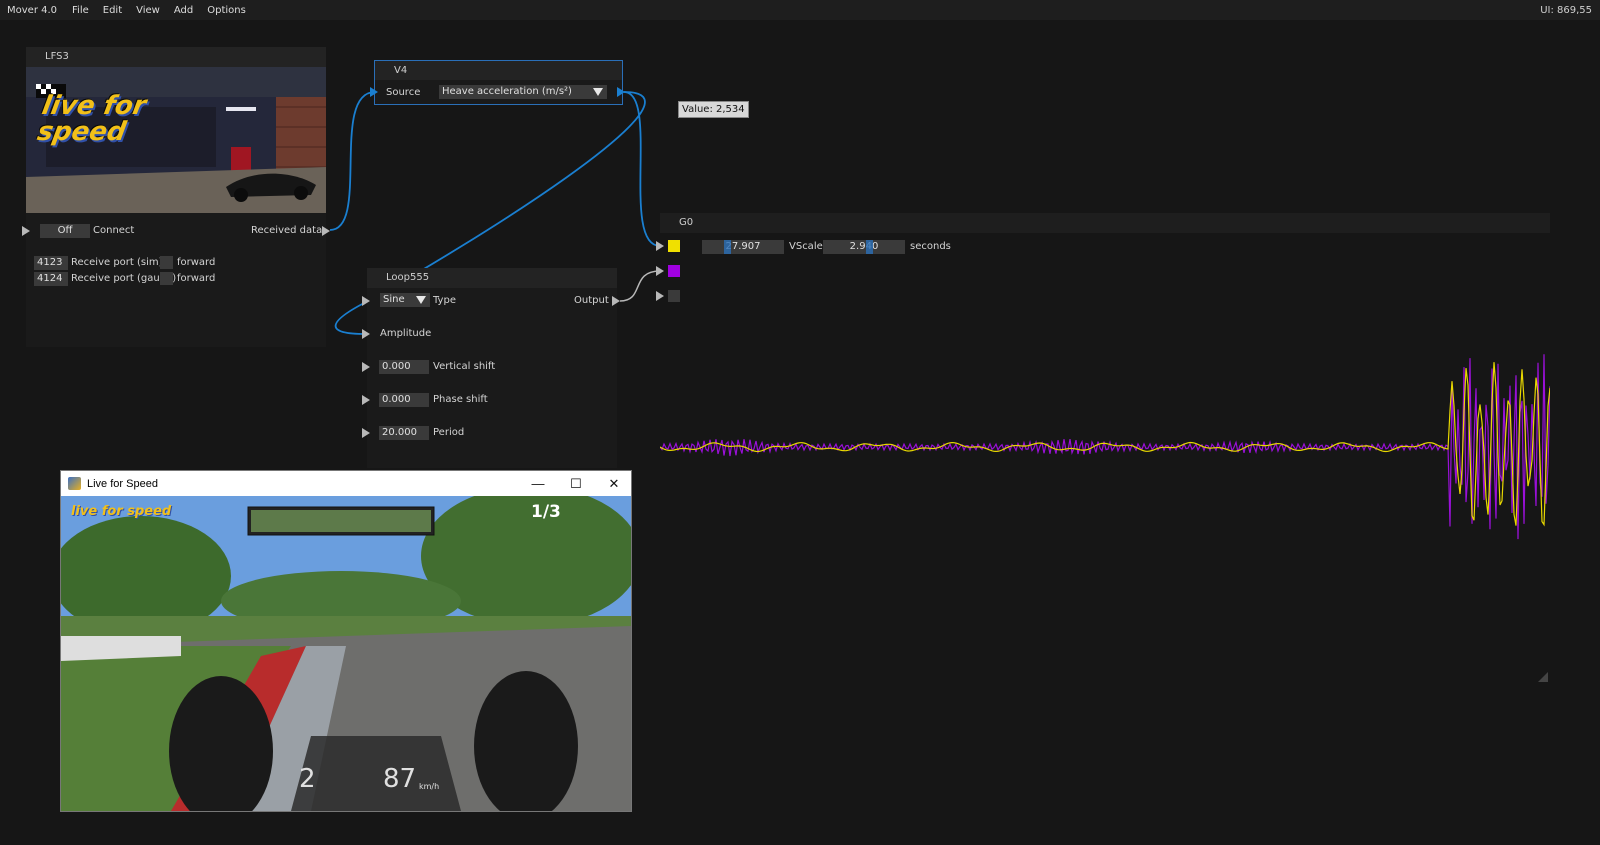  What do you see at coordinates (614, 483) in the screenshot?
I see `close-button: ✕` at bounding box center [614, 483].